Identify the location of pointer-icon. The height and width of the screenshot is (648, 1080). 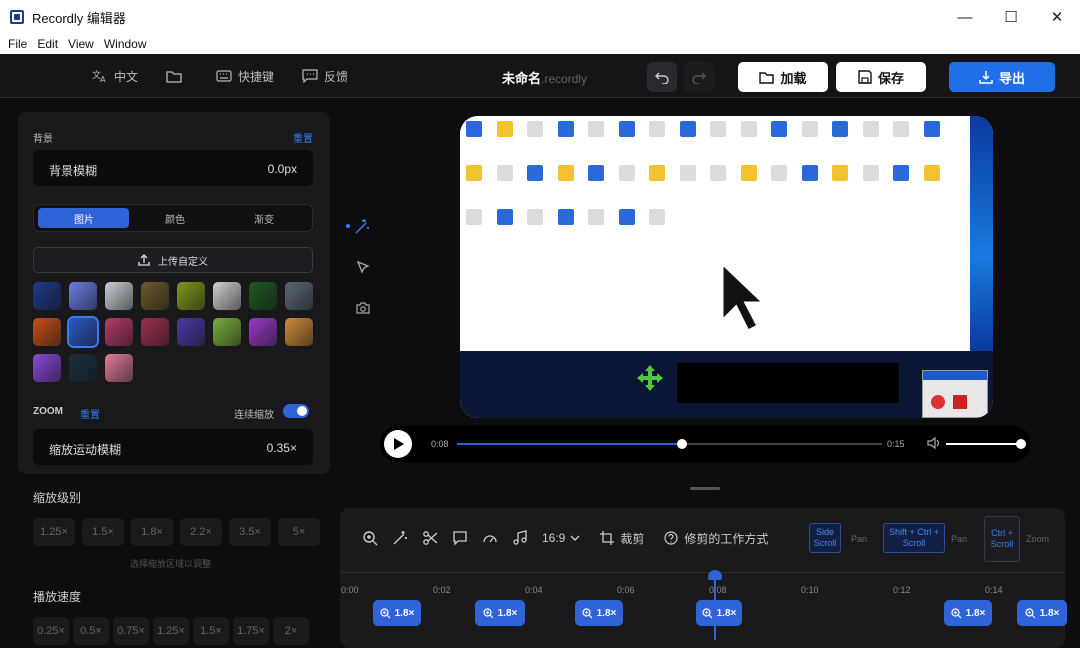
(363, 267).